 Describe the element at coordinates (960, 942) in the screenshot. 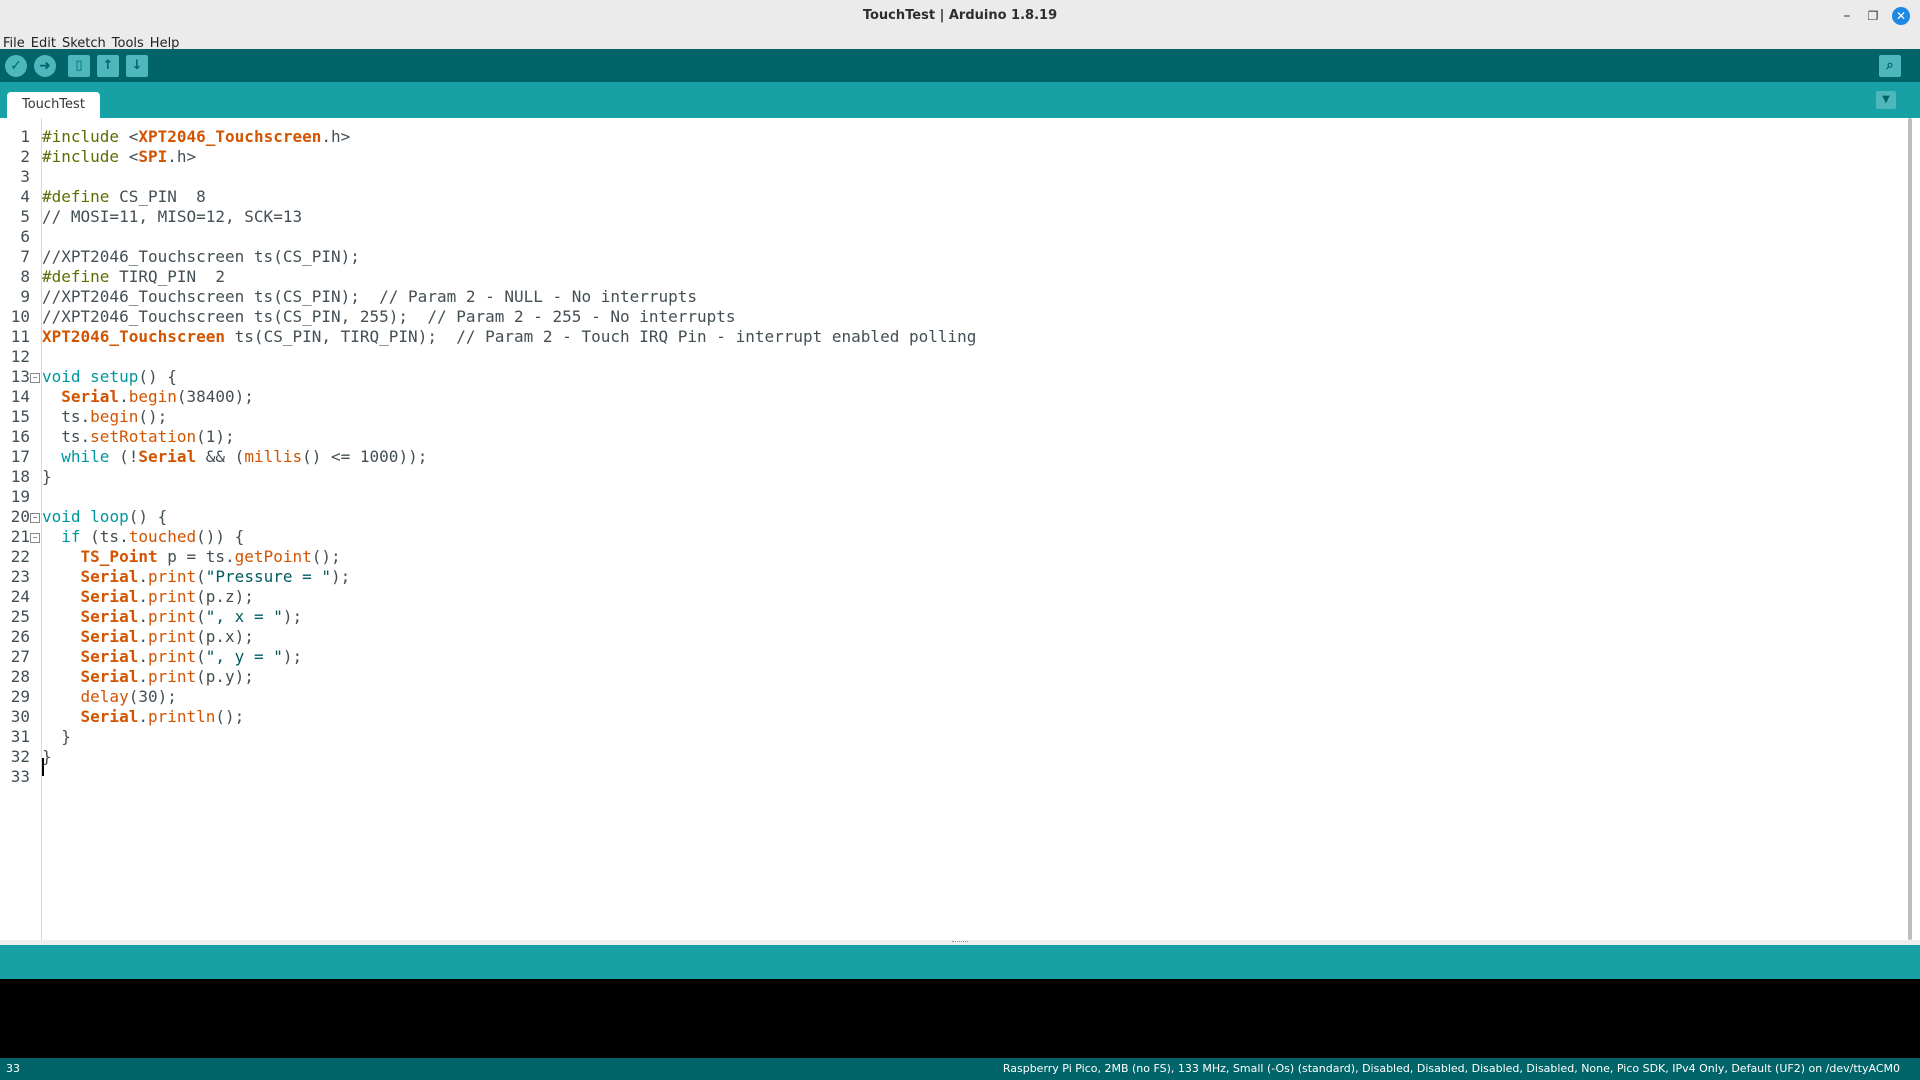

I see `divider-grip-icon` at that location.